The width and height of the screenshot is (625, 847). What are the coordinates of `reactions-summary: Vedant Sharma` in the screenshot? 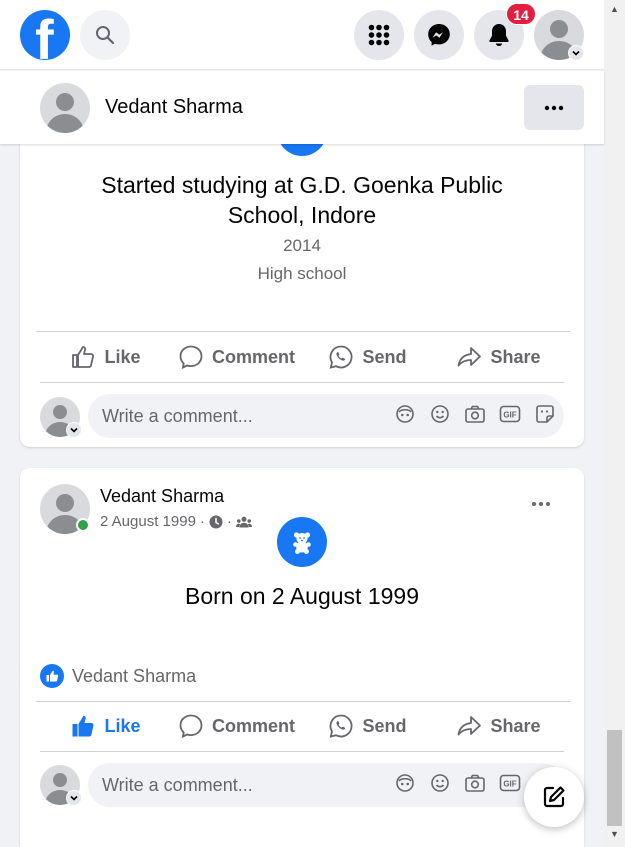 It's located at (118, 676).